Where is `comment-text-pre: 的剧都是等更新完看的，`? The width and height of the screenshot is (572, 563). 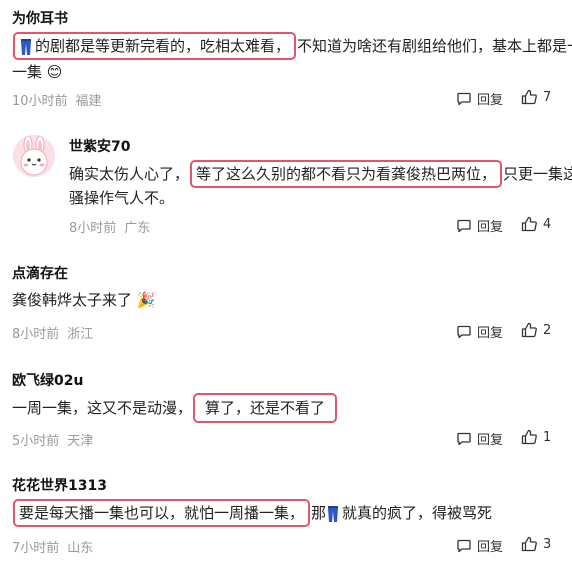
comment-text-pre: 的剧都是等更新完看的， is located at coordinates (118, 46).